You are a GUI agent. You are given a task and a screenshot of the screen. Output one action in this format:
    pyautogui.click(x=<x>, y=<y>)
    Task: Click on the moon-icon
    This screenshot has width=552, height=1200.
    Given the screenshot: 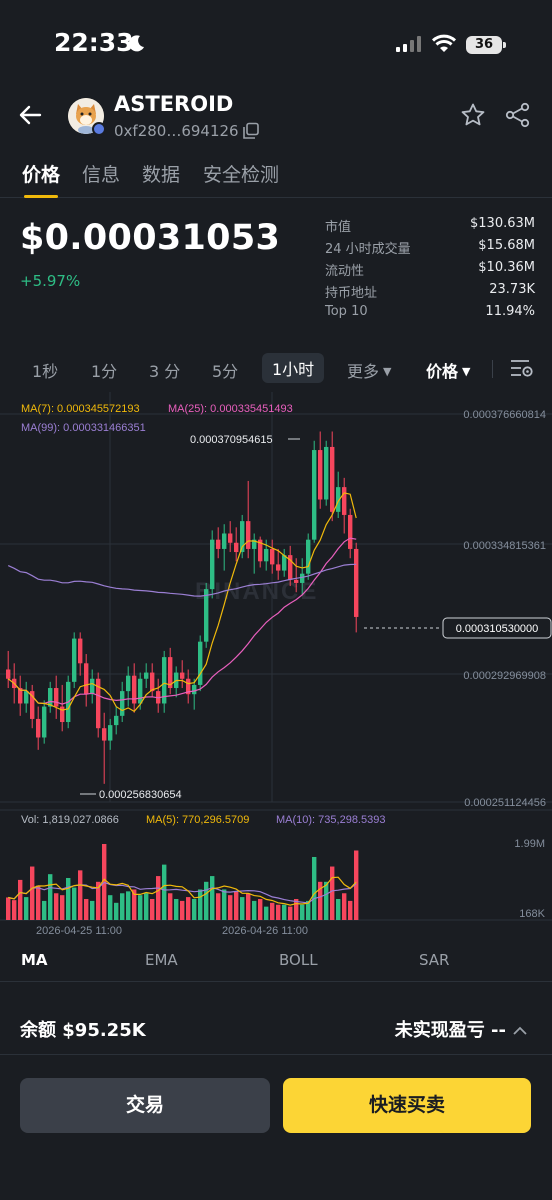 What is the action you would take?
    pyautogui.click(x=136, y=43)
    